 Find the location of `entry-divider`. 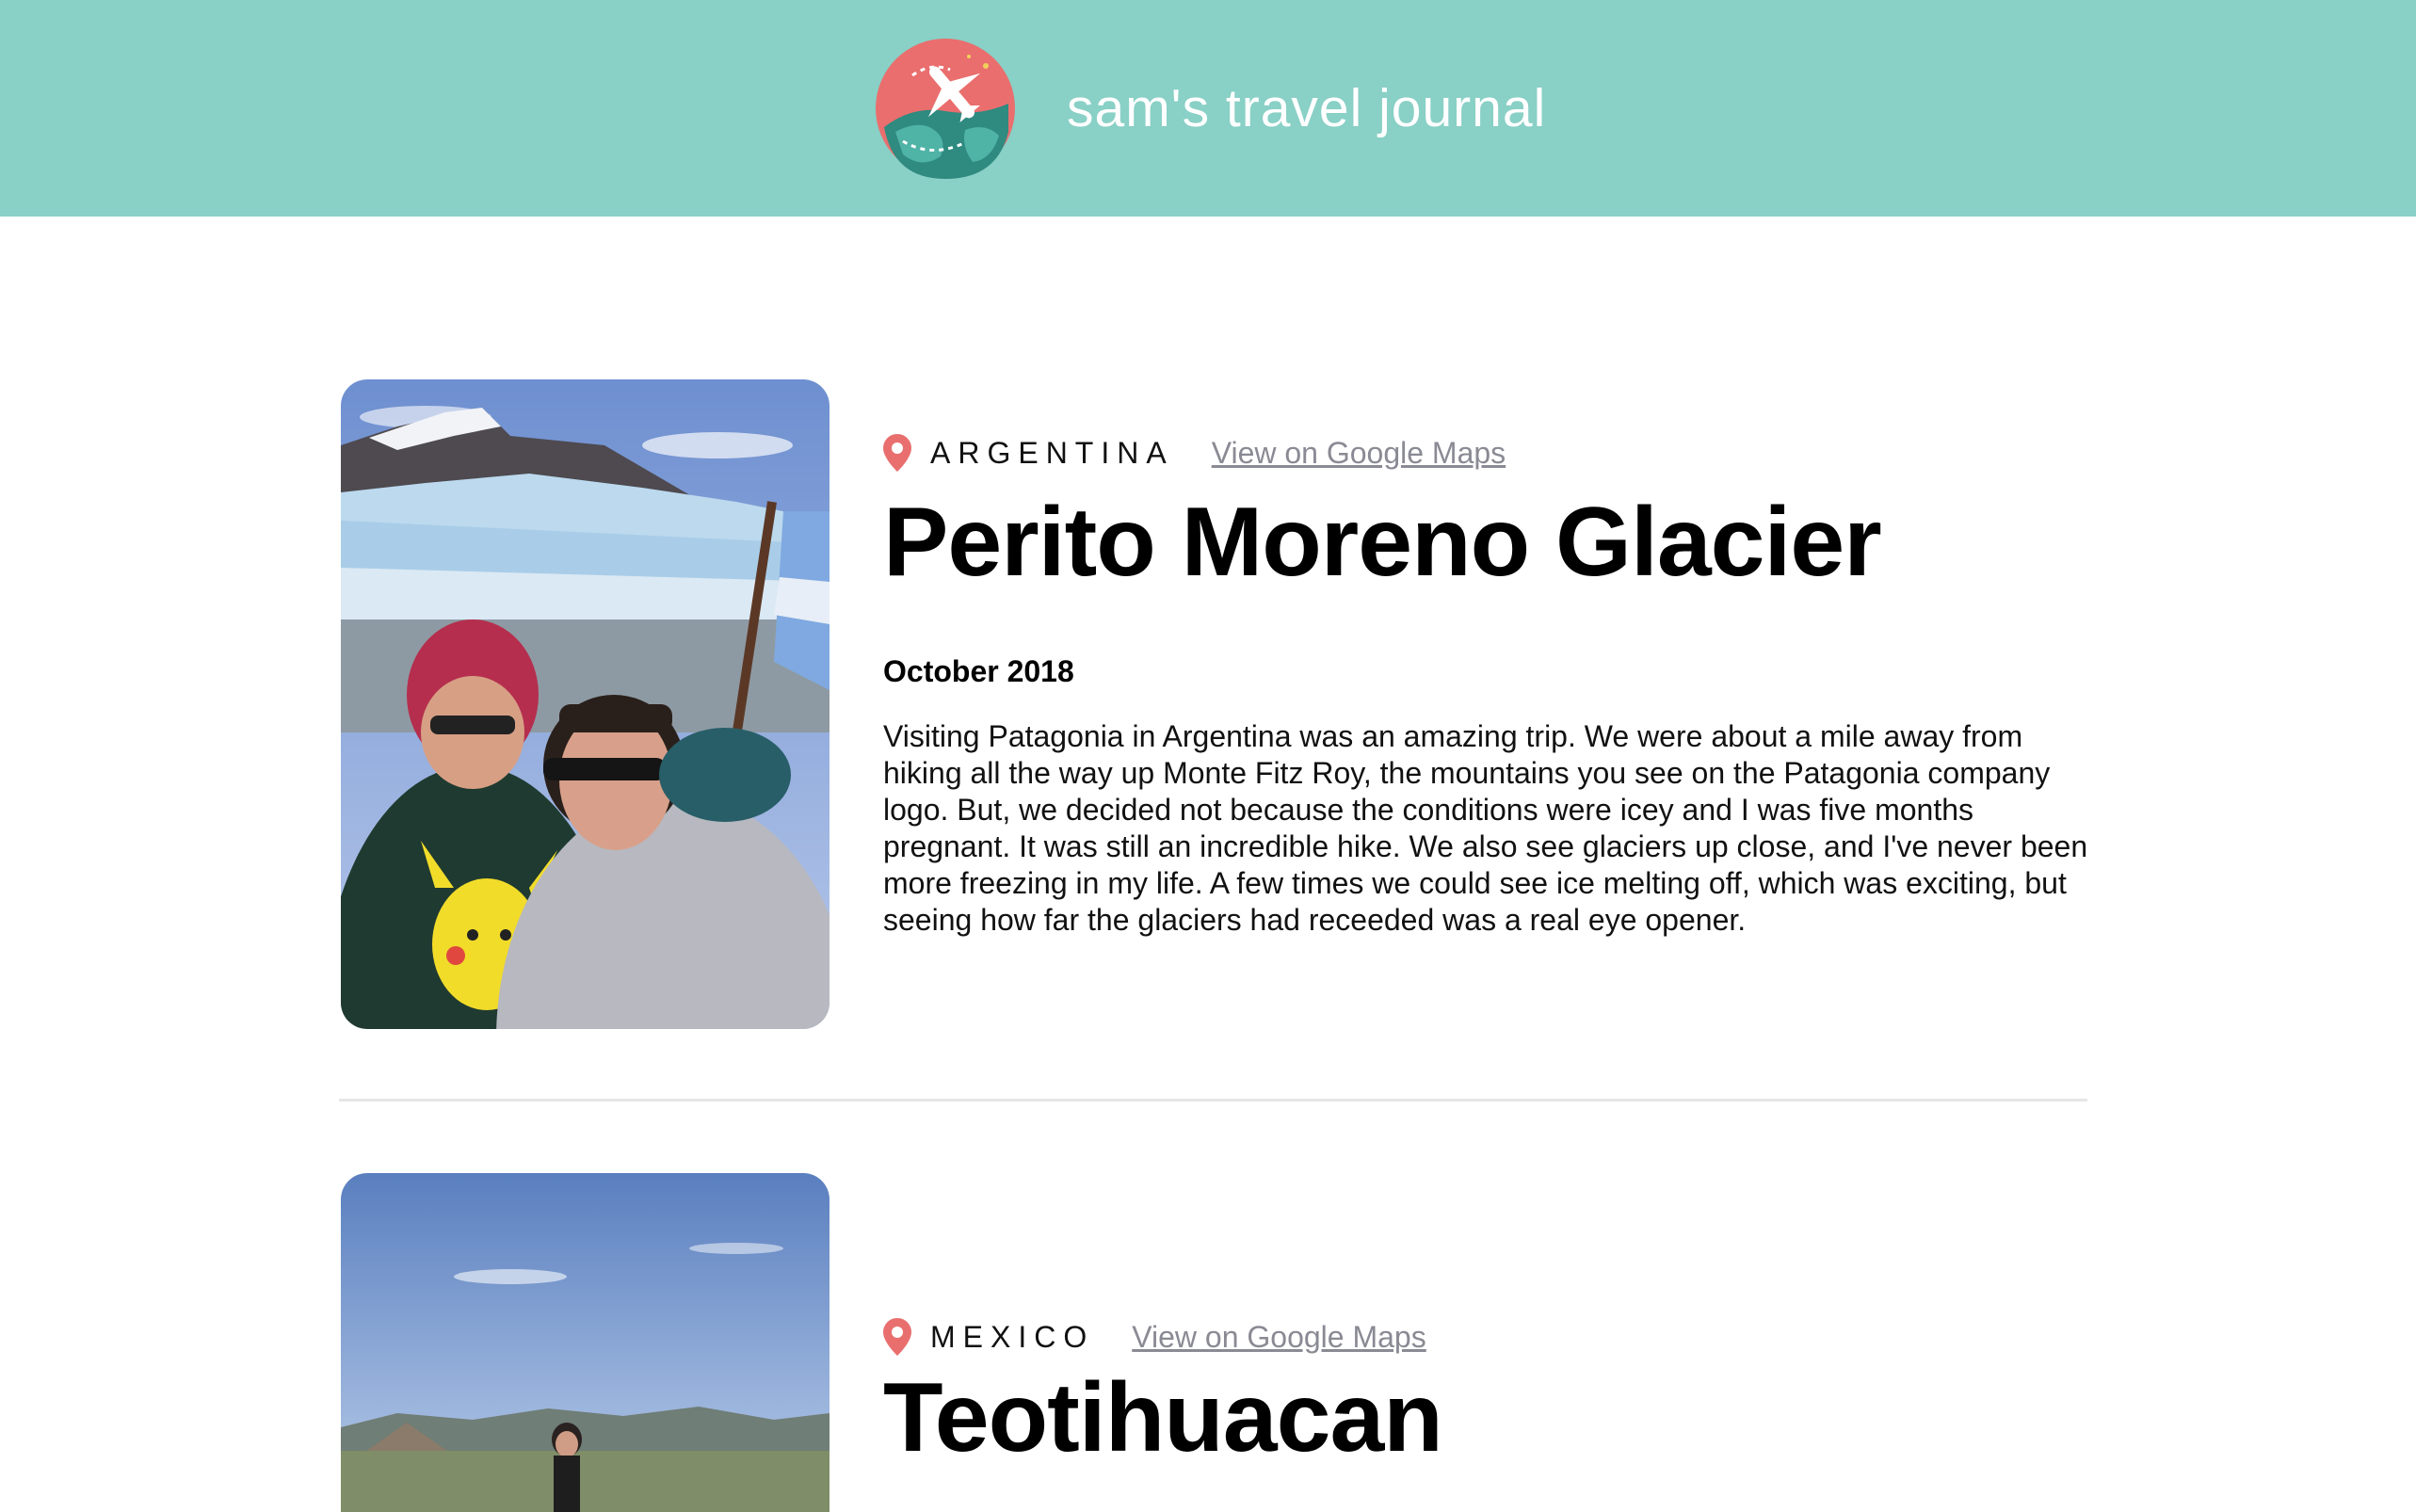

entry-divider is located at coordinates (1213, 1100).